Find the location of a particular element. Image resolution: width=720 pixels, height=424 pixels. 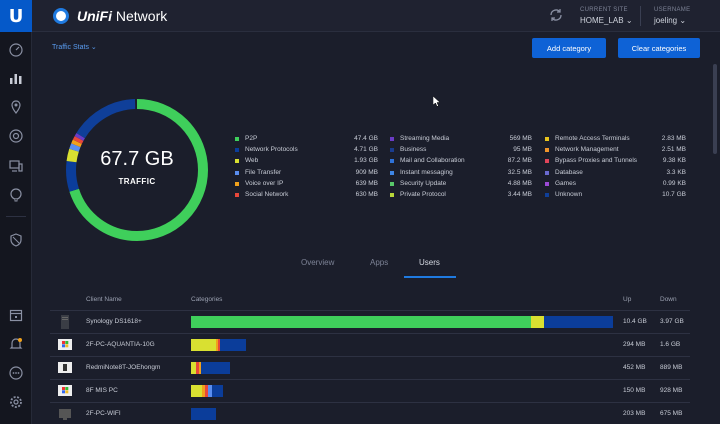

android-phone-icon is located at coordinates (65, 368).